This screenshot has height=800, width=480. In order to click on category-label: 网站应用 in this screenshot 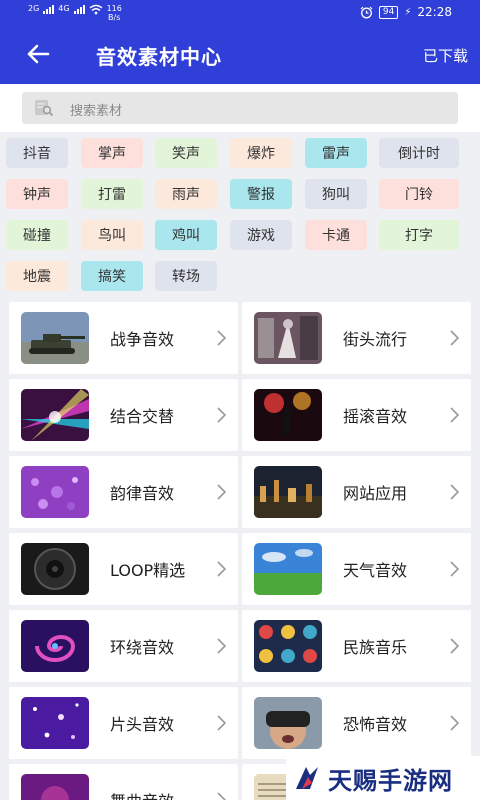, I will do `click(375, 493)`.